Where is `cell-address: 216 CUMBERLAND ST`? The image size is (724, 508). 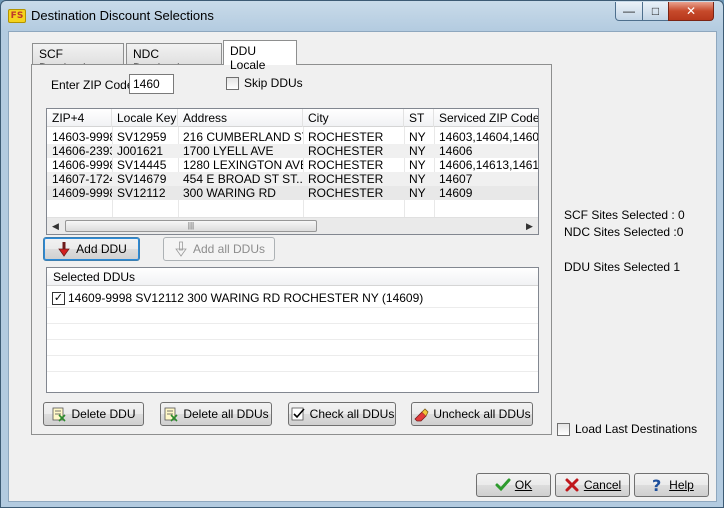
cell-address: 216 CUMBERLAND ST is located at coordinates (243, 137).